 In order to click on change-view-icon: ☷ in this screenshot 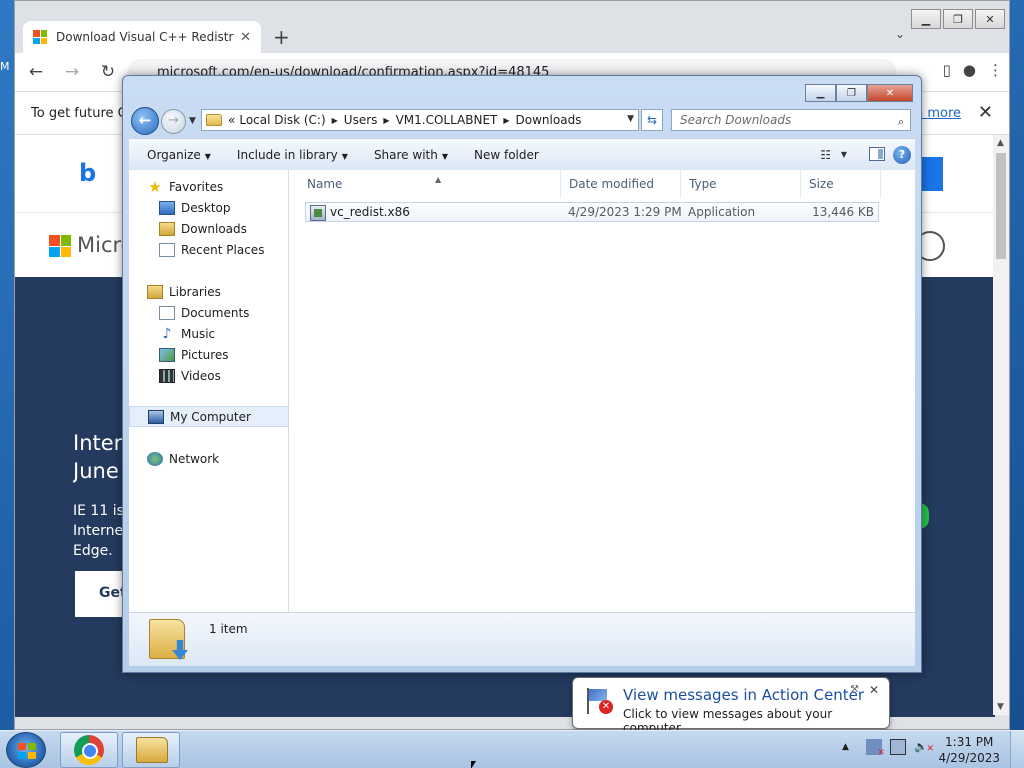, I will do `click(825, 155)`.